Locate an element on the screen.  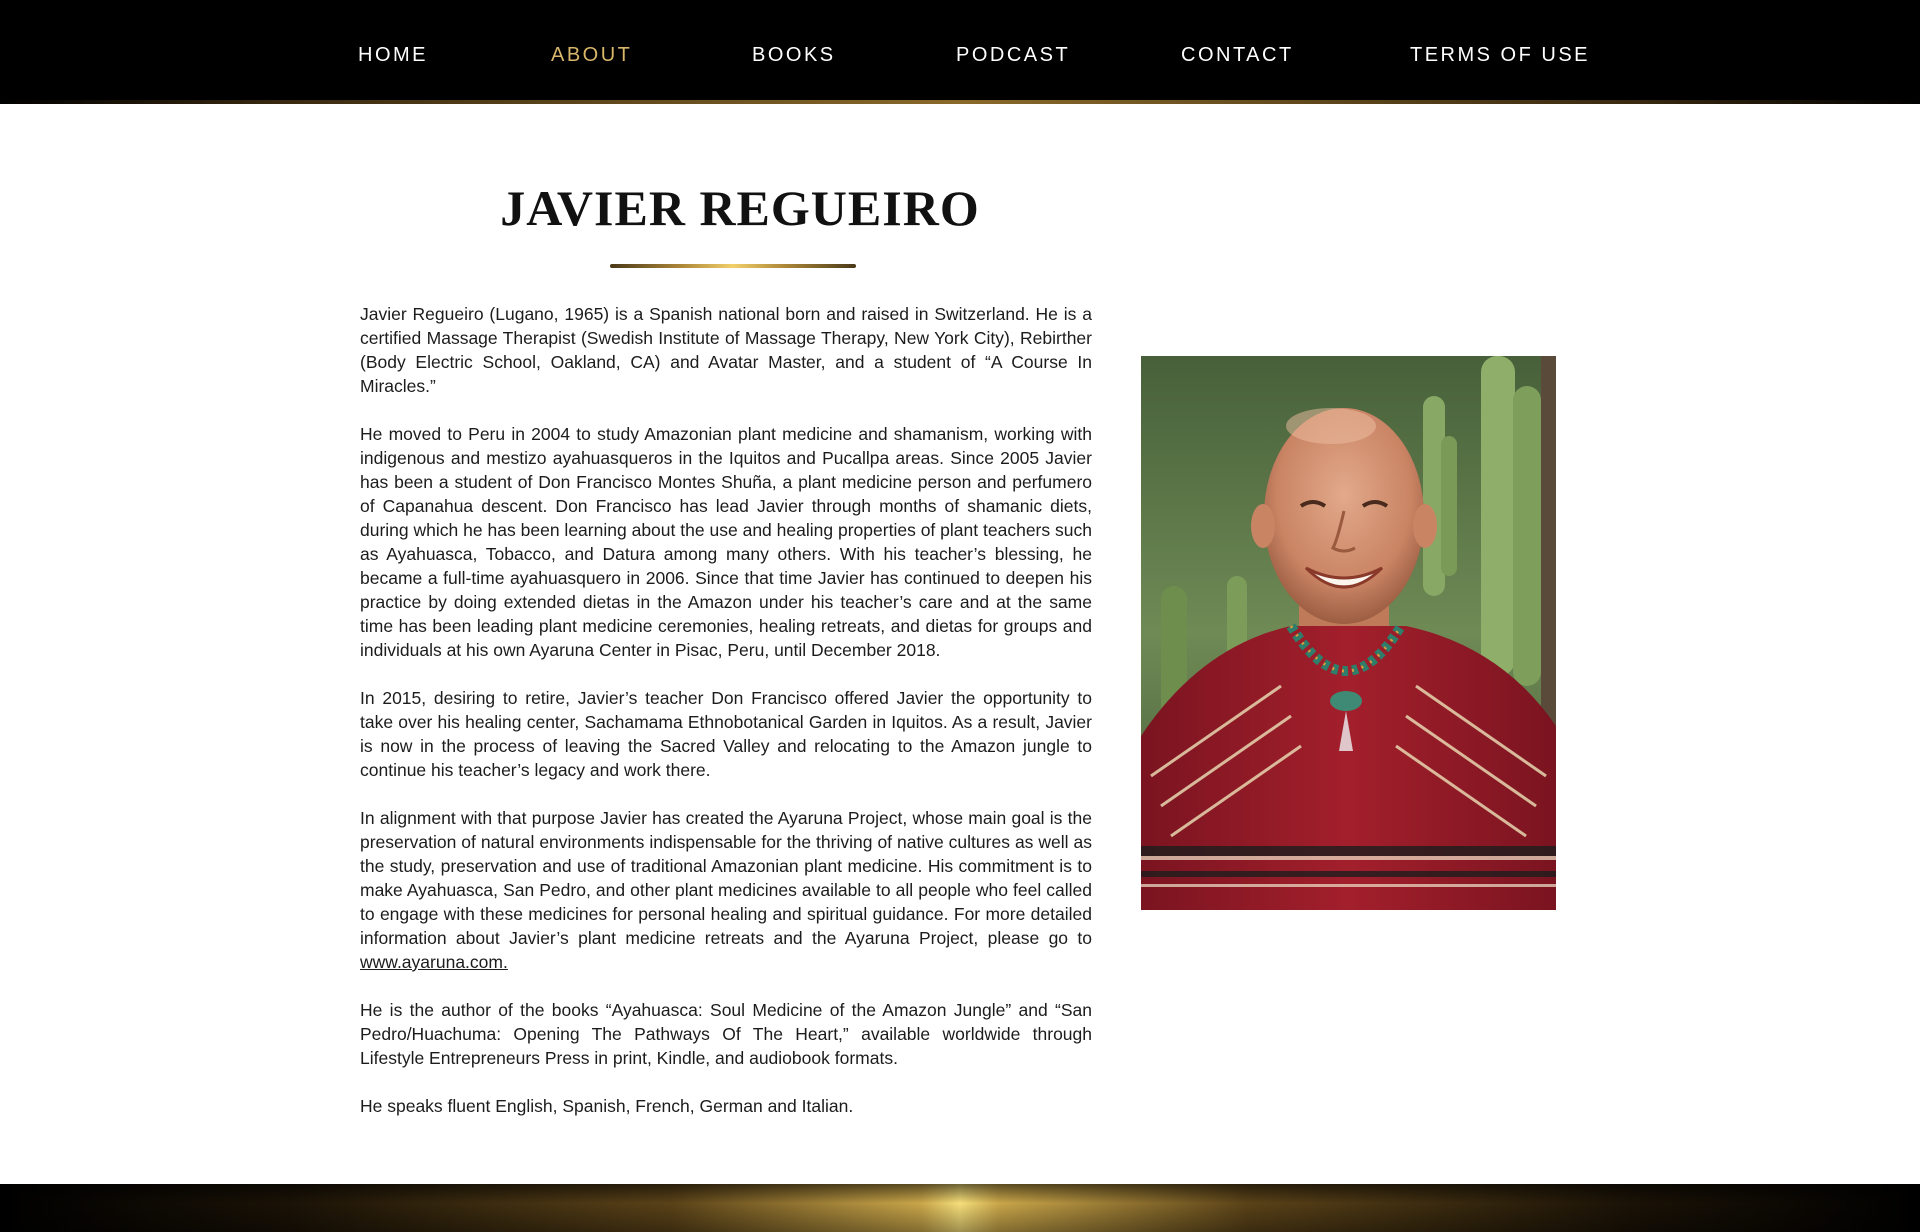
ayaruna-website-link: www.ayaruna.com. is located at coordinates (434, 962).